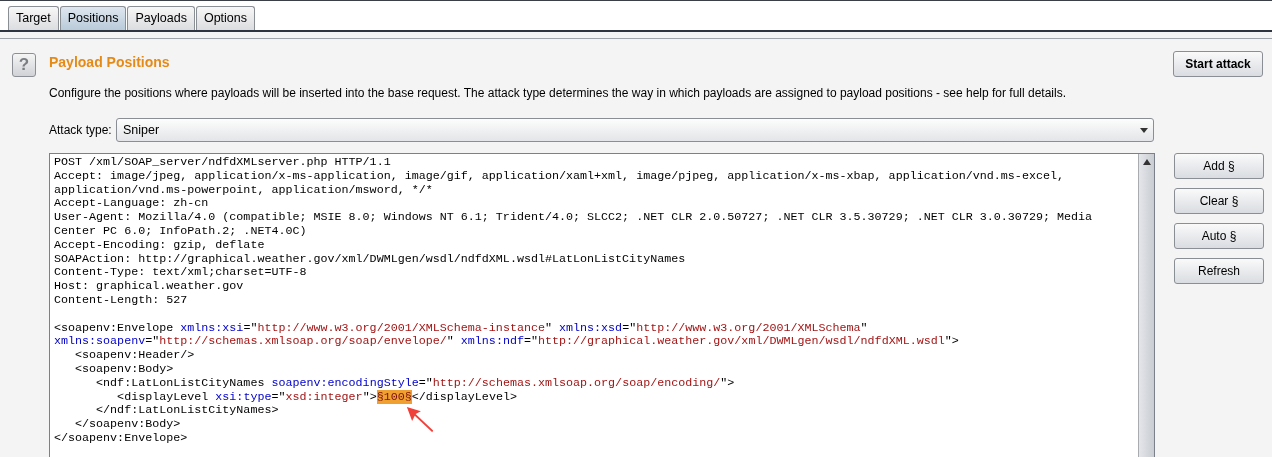  I want to click on scrollbar, so click(1146, 305).